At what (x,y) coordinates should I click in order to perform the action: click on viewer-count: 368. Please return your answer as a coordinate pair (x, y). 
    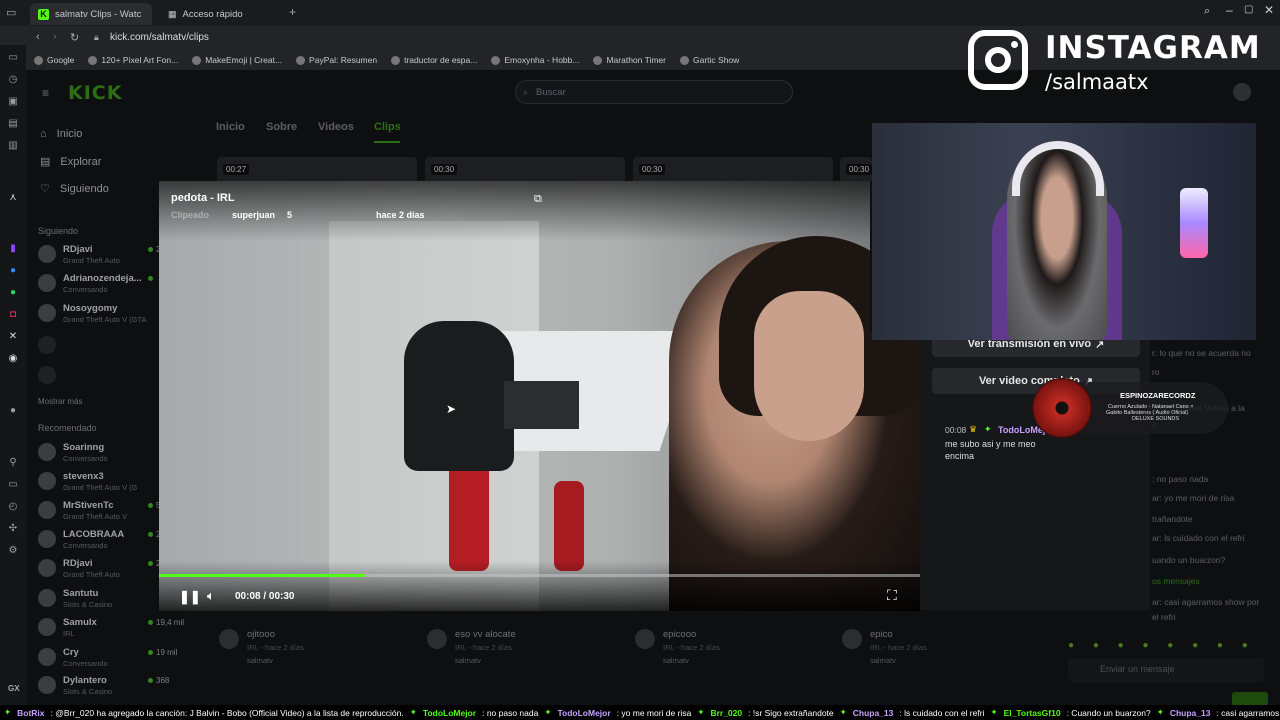
    Looking at the image, I should click on (158, 680).